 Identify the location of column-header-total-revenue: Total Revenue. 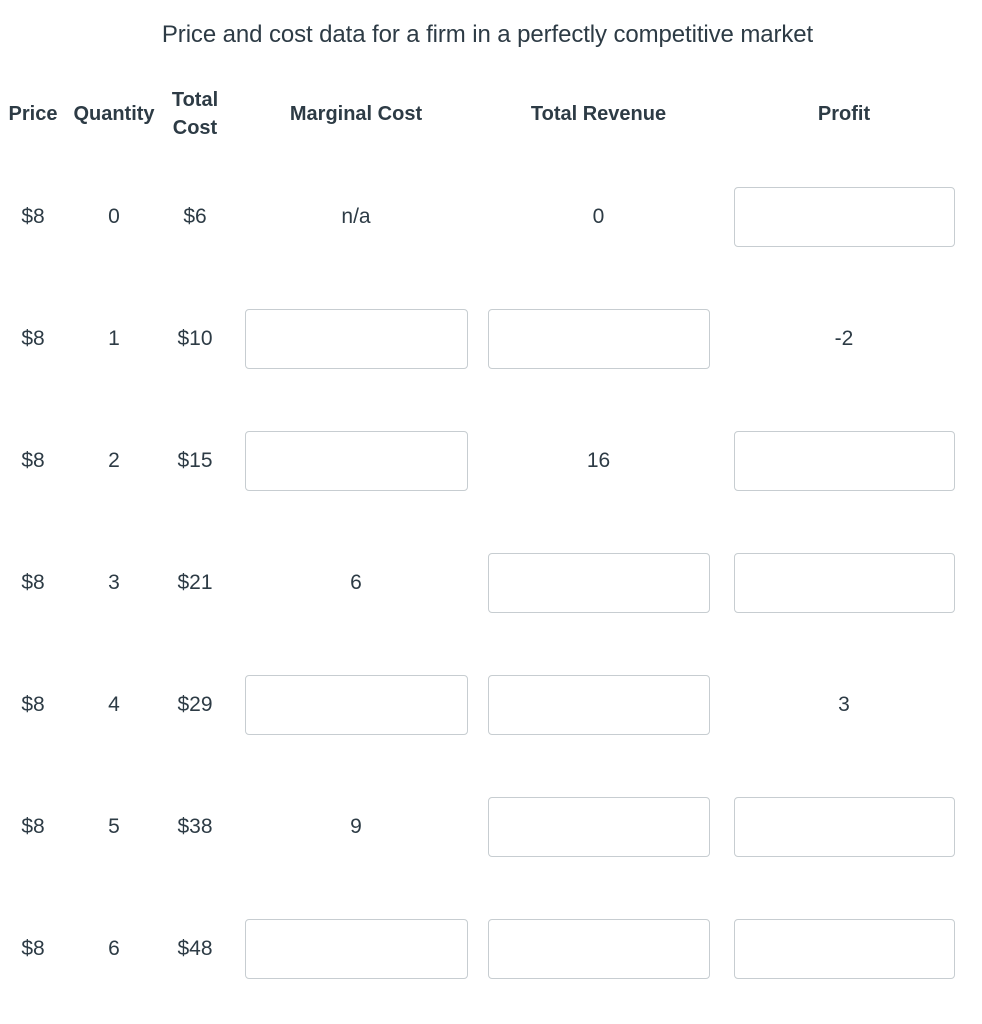
(598, 114).